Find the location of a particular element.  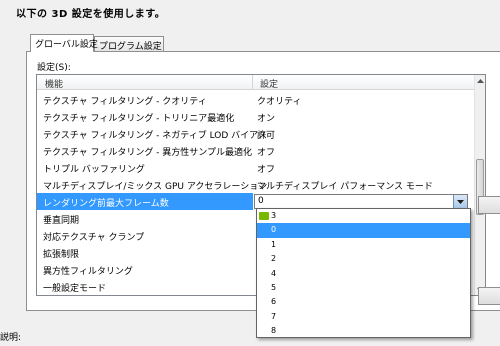

option-label: 5 is located at coordinates (274, 287).